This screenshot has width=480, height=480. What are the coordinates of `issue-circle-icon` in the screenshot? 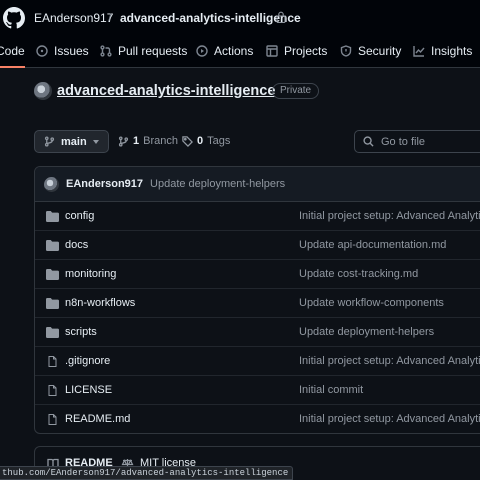 It's located at (42, 51).